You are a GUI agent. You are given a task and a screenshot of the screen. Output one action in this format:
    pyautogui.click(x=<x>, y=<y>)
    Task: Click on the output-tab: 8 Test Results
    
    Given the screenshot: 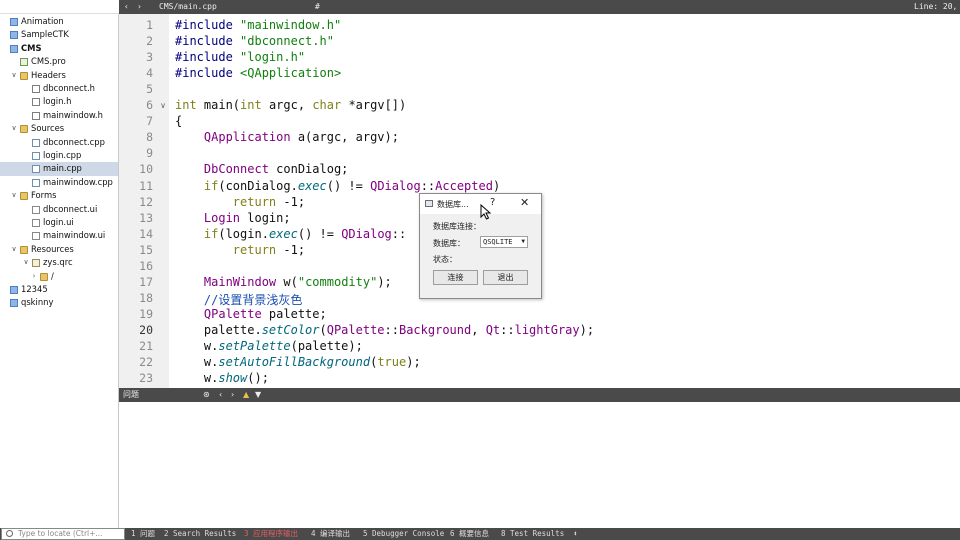 What is the action you would take?
    pyautogui.click(x=532, y=534)
    